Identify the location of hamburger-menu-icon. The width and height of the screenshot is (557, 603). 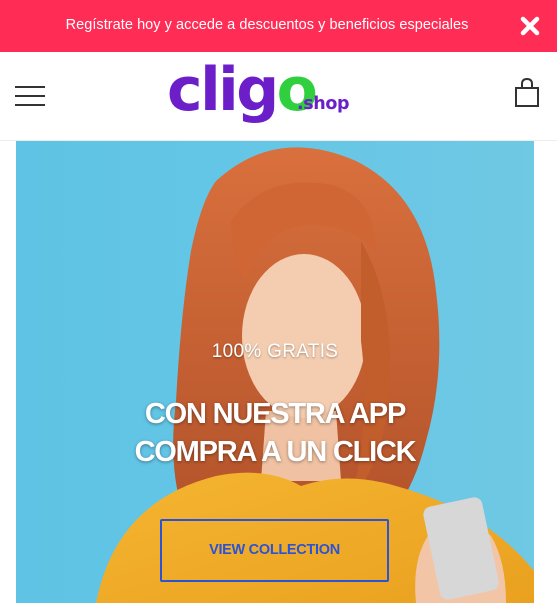
(30, 96).